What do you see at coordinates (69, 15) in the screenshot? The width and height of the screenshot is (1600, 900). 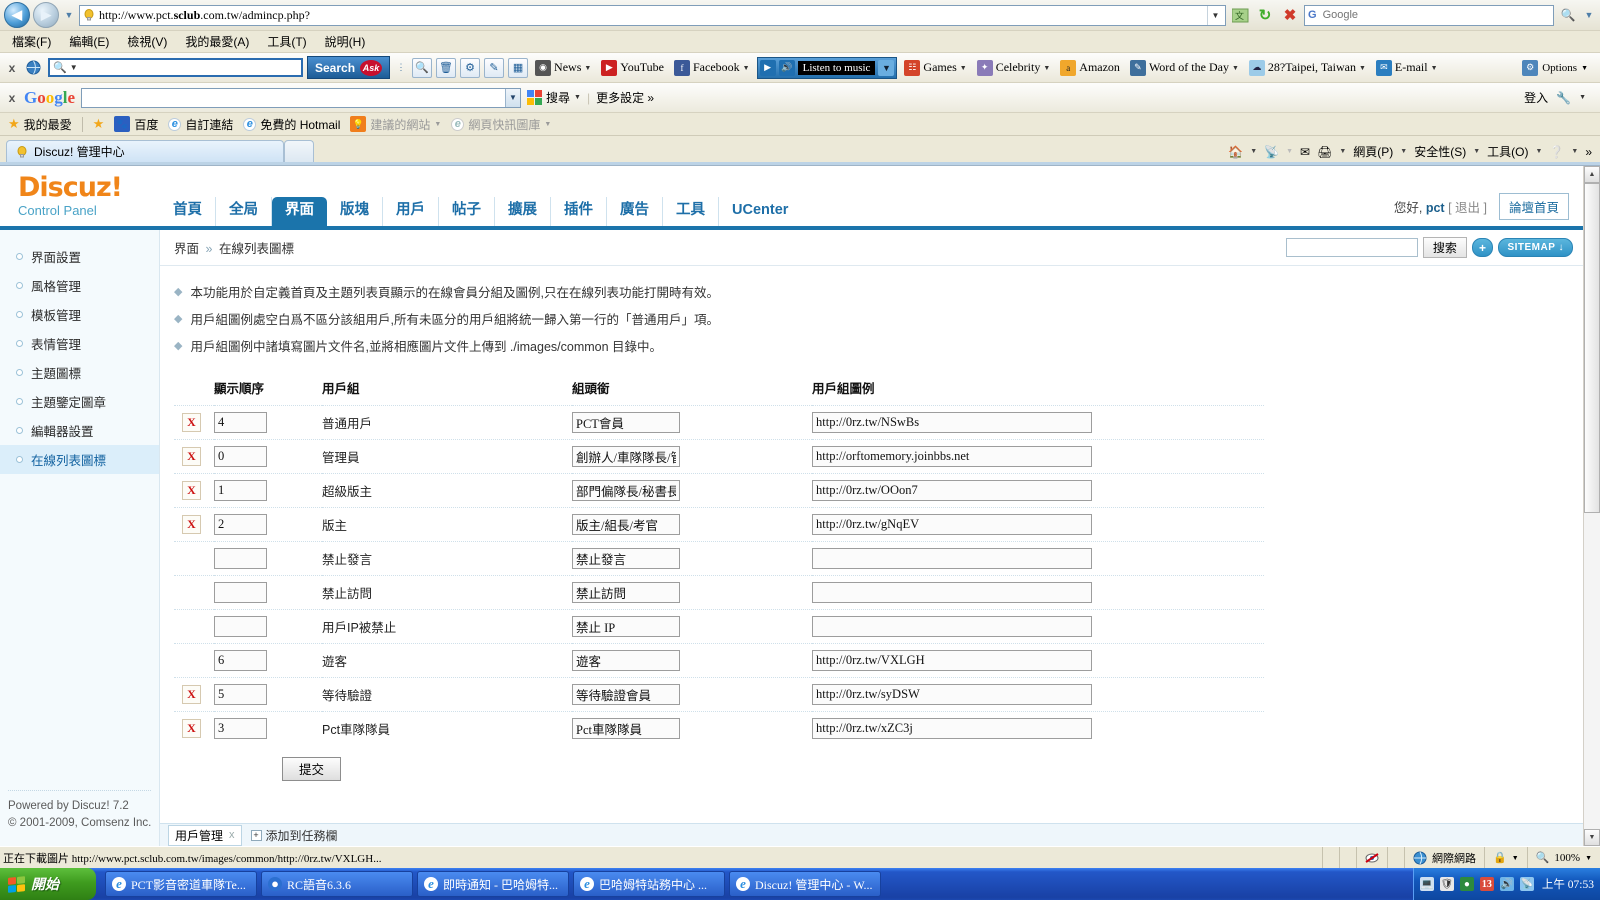 I see `recent-pages-dropdown-icon: ▼` at bounding box center [69, 15].